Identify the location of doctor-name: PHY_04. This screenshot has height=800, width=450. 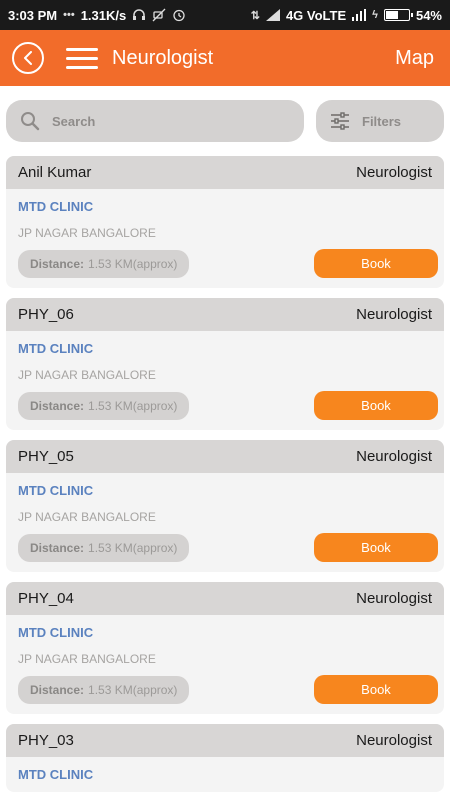
(46, 598).